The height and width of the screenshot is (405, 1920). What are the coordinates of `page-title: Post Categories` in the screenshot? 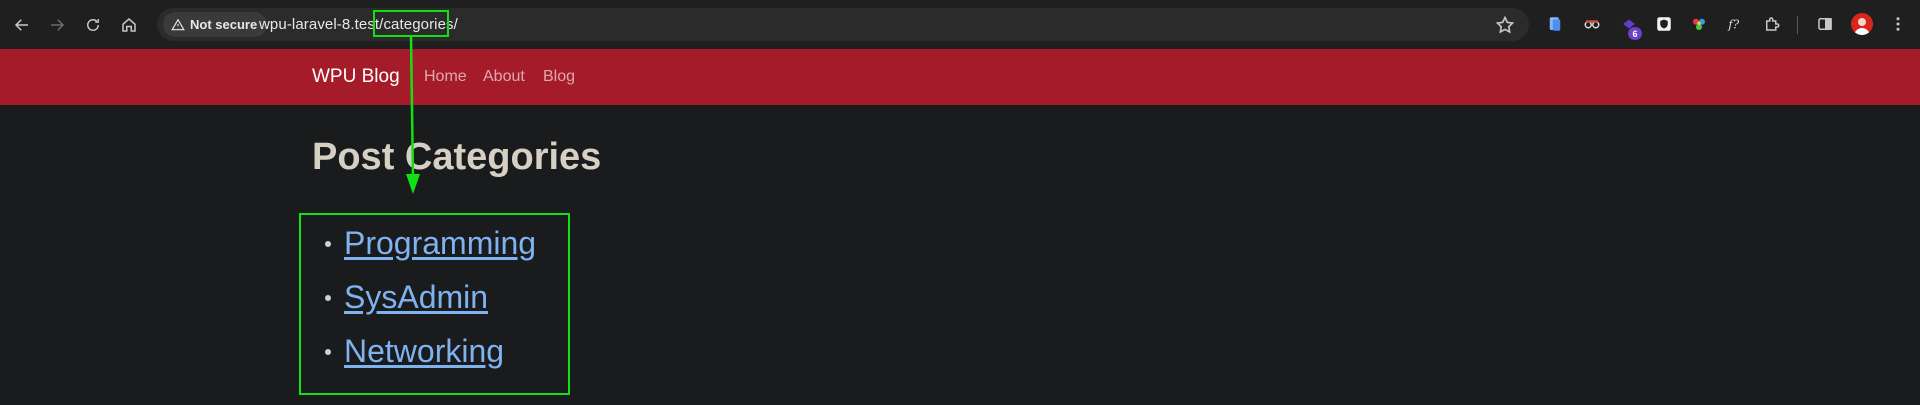 It's located at (457, 157).